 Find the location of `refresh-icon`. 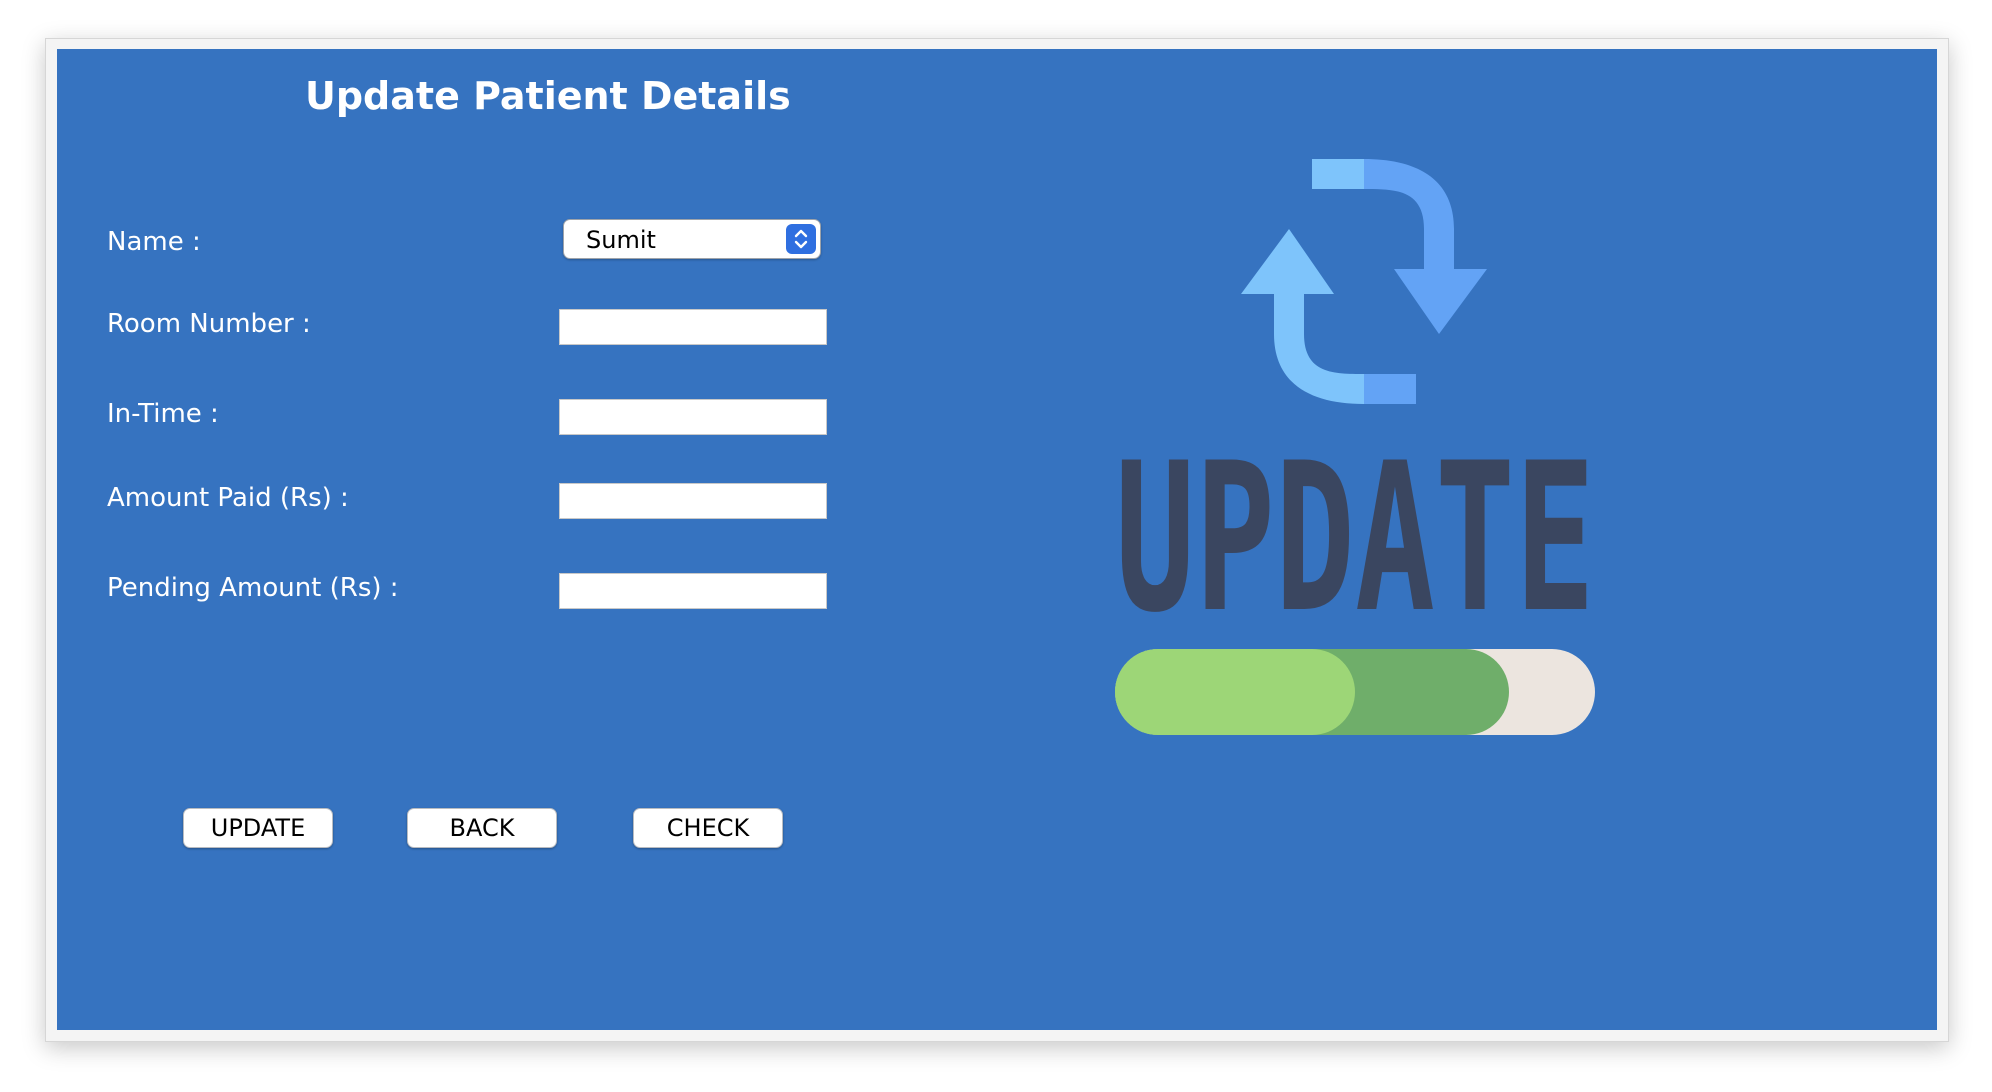

refresh-icon is located at coordinates (1364, 281).